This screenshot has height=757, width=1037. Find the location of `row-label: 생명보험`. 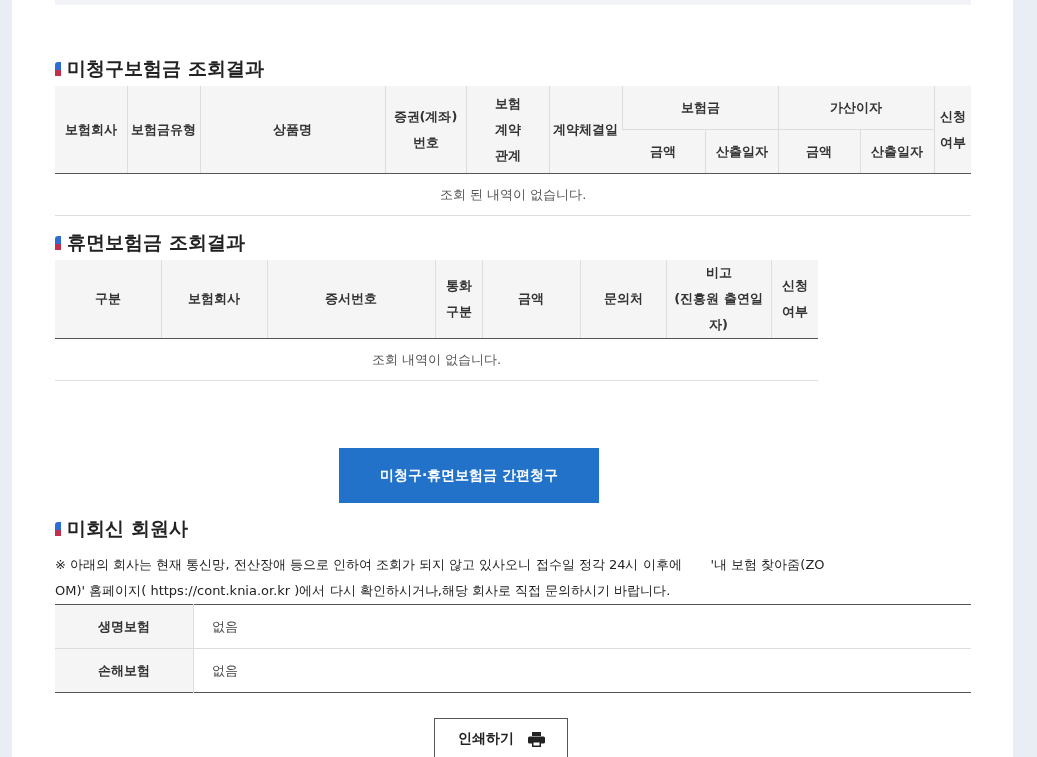

row-label: 생명보험 is located at coordinates (124, 626).